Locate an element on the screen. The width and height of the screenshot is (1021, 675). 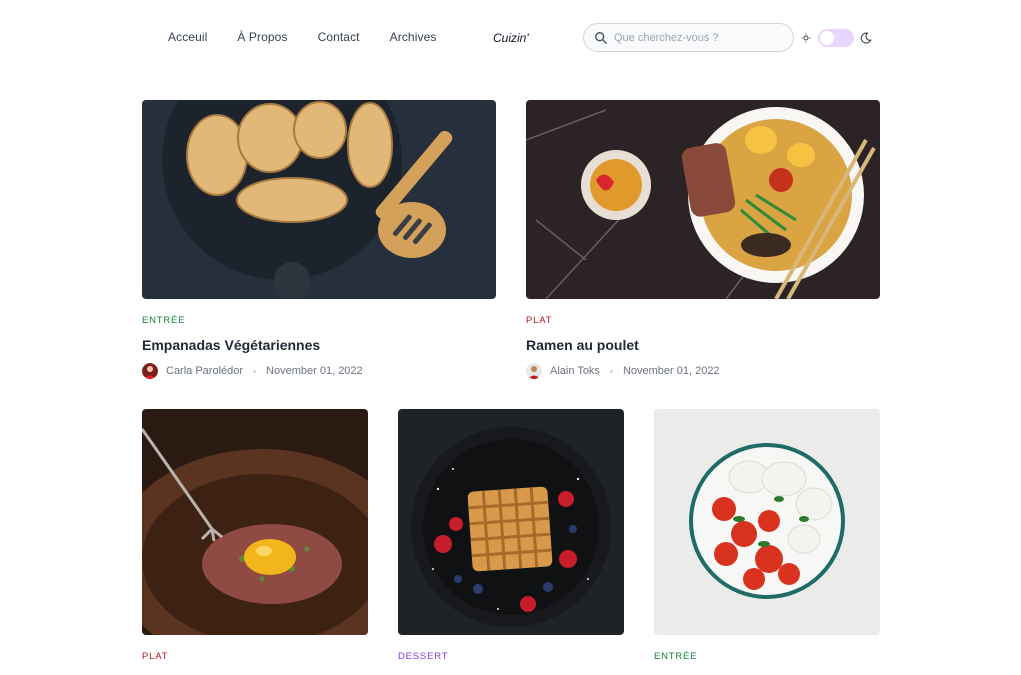
card-image-empanadas is located at coordinates (319, 199).